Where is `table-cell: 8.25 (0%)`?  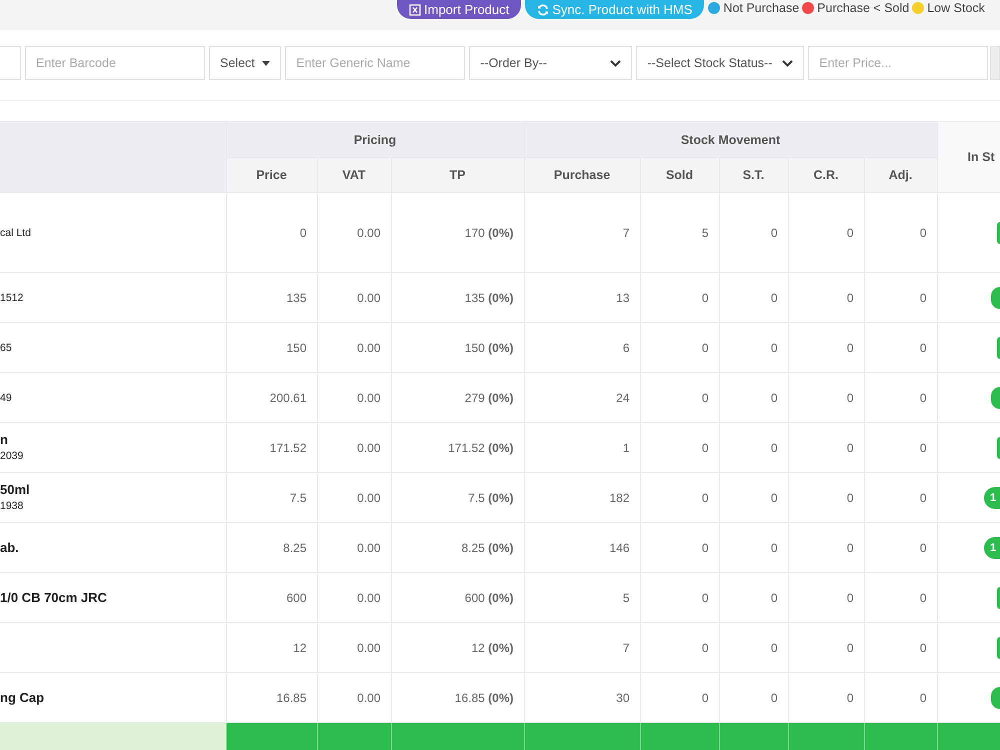
table-cell: 8.25 (0%) is located at coordinates (457, 547).